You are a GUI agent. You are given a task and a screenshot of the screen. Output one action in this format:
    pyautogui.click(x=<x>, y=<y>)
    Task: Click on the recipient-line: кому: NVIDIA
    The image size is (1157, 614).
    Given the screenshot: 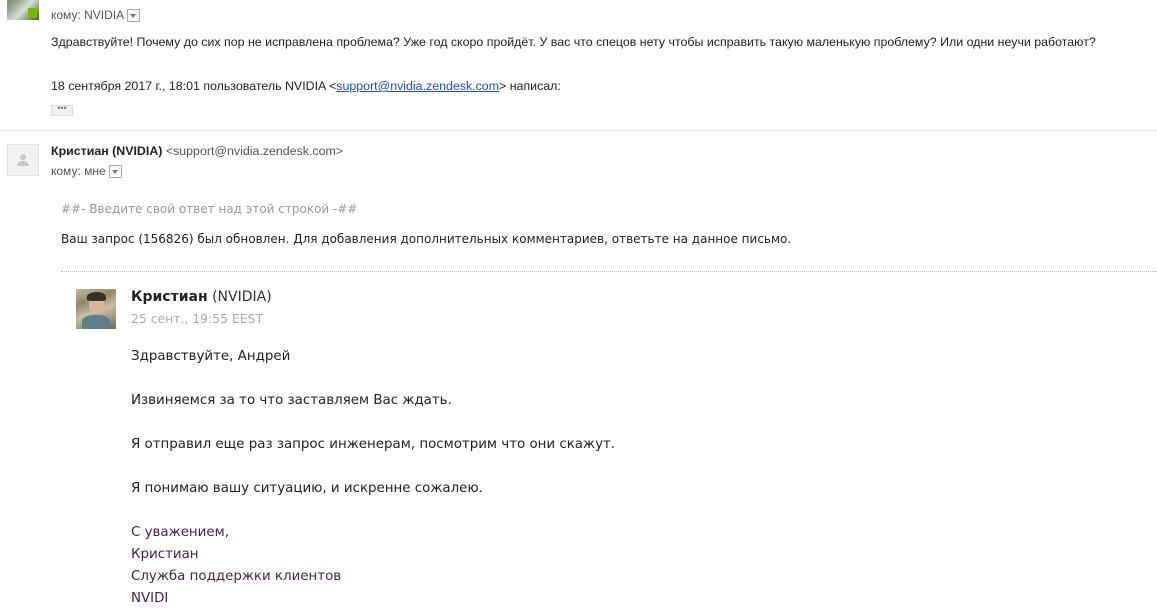 What is the action you would take?
    pyautogui.click(x=96, y=15)
    